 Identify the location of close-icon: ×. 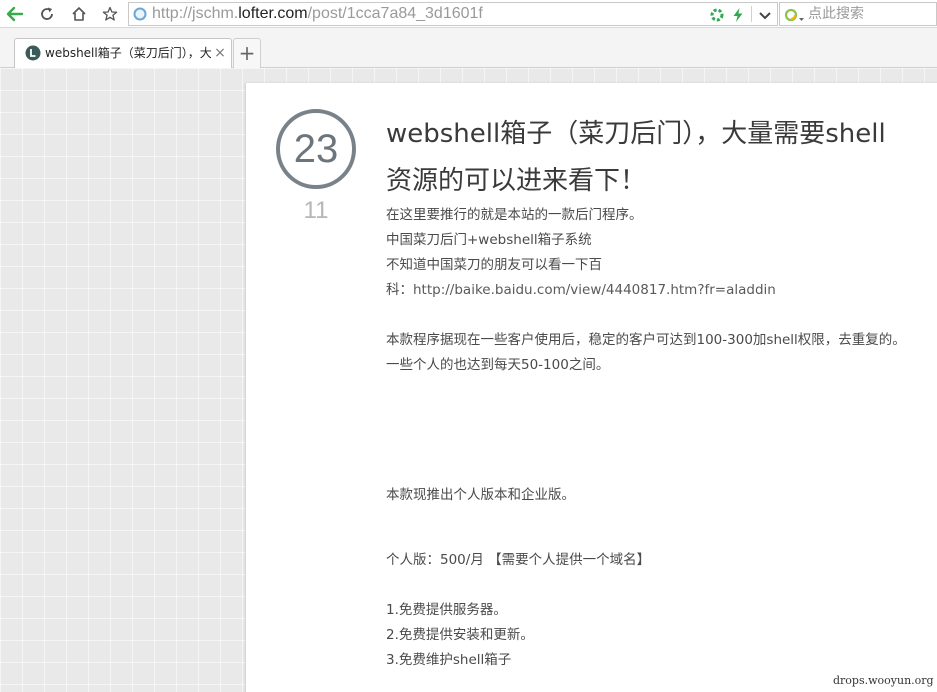
(220, 53).